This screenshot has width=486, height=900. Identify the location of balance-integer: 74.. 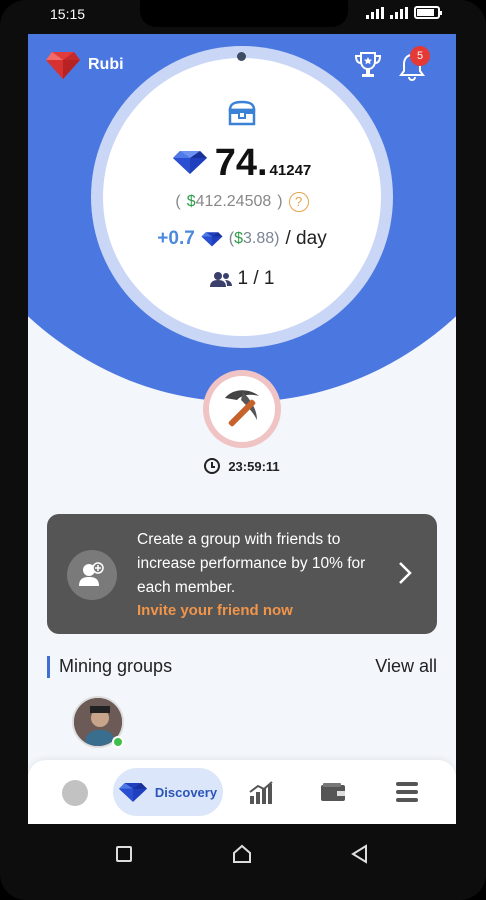
(241, 163).